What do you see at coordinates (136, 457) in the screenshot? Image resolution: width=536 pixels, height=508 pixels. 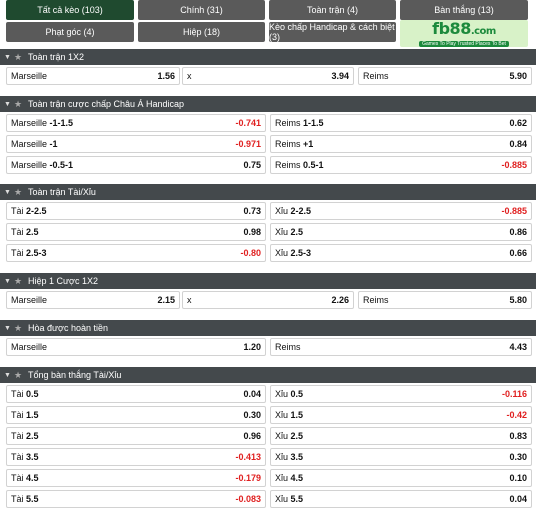 I see `odds-cell: Tài 3.5 -0.413` at bounding box center [136, 457].